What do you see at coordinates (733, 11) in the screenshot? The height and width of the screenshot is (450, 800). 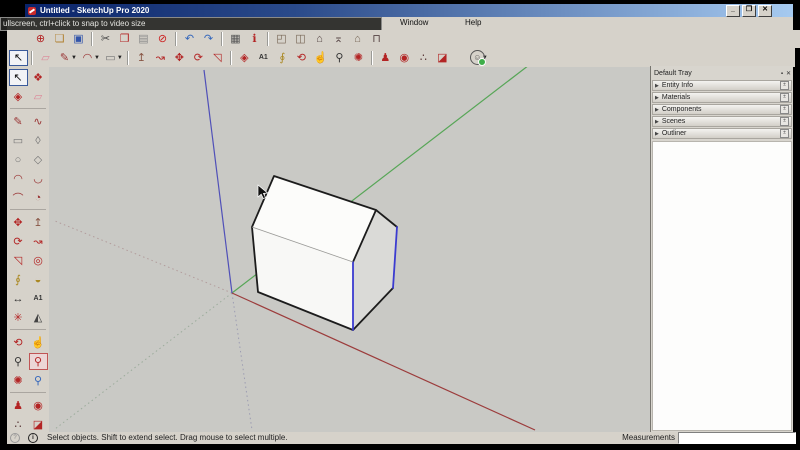 I see `minimize-button: _` at bounding box center [733, 11].